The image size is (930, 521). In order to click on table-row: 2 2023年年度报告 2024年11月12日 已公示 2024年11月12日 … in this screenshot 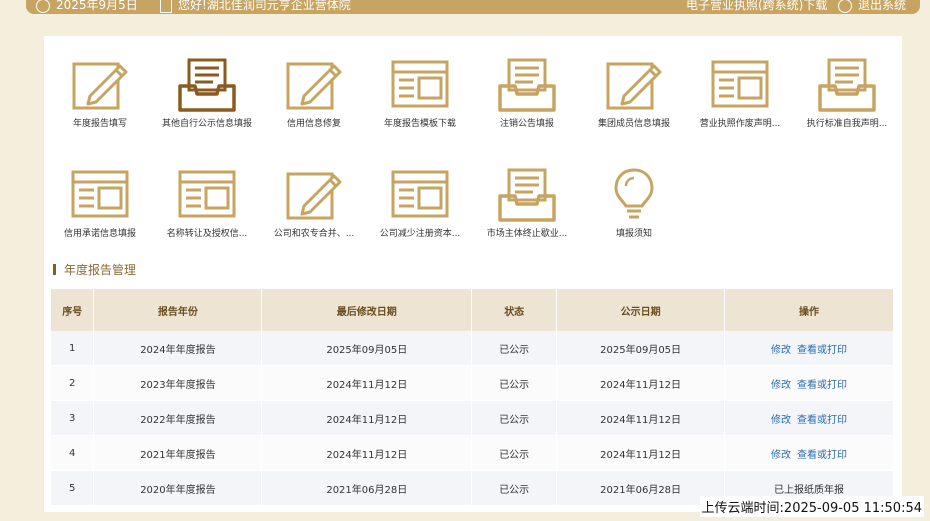, I will do `click(472, 383)`.